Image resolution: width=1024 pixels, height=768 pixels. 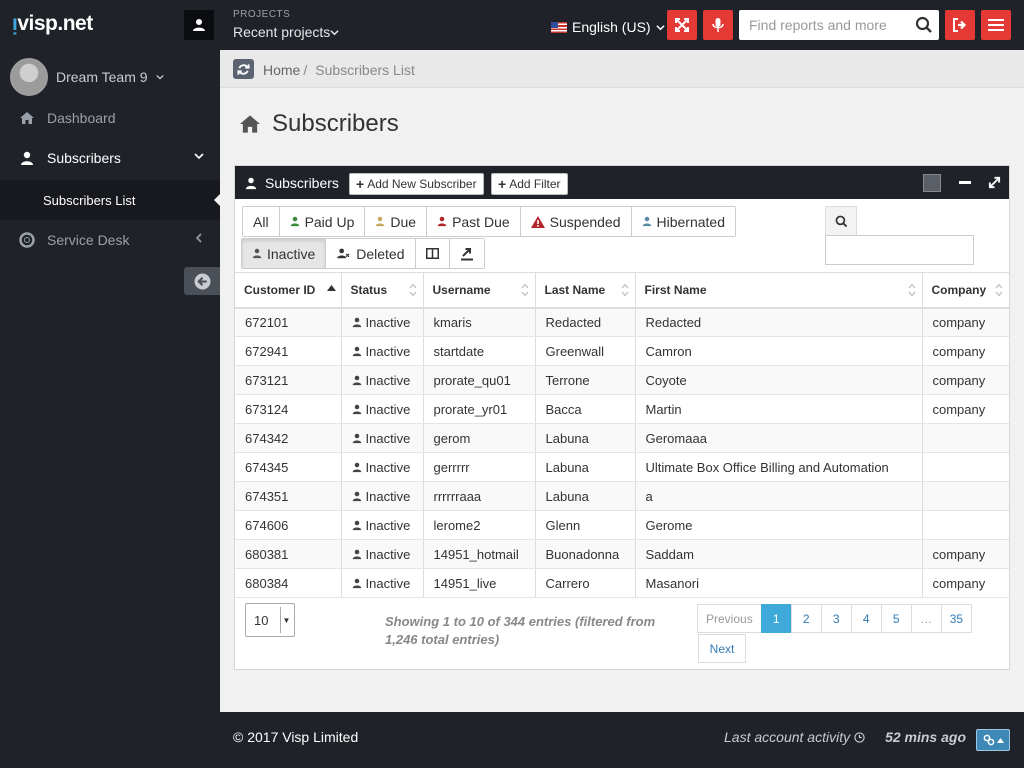 What do you see at coordinates (52, 24) in the screenshot?
I see `visp-logo: ᴉvisp.net` at bounding box center [52, 24].